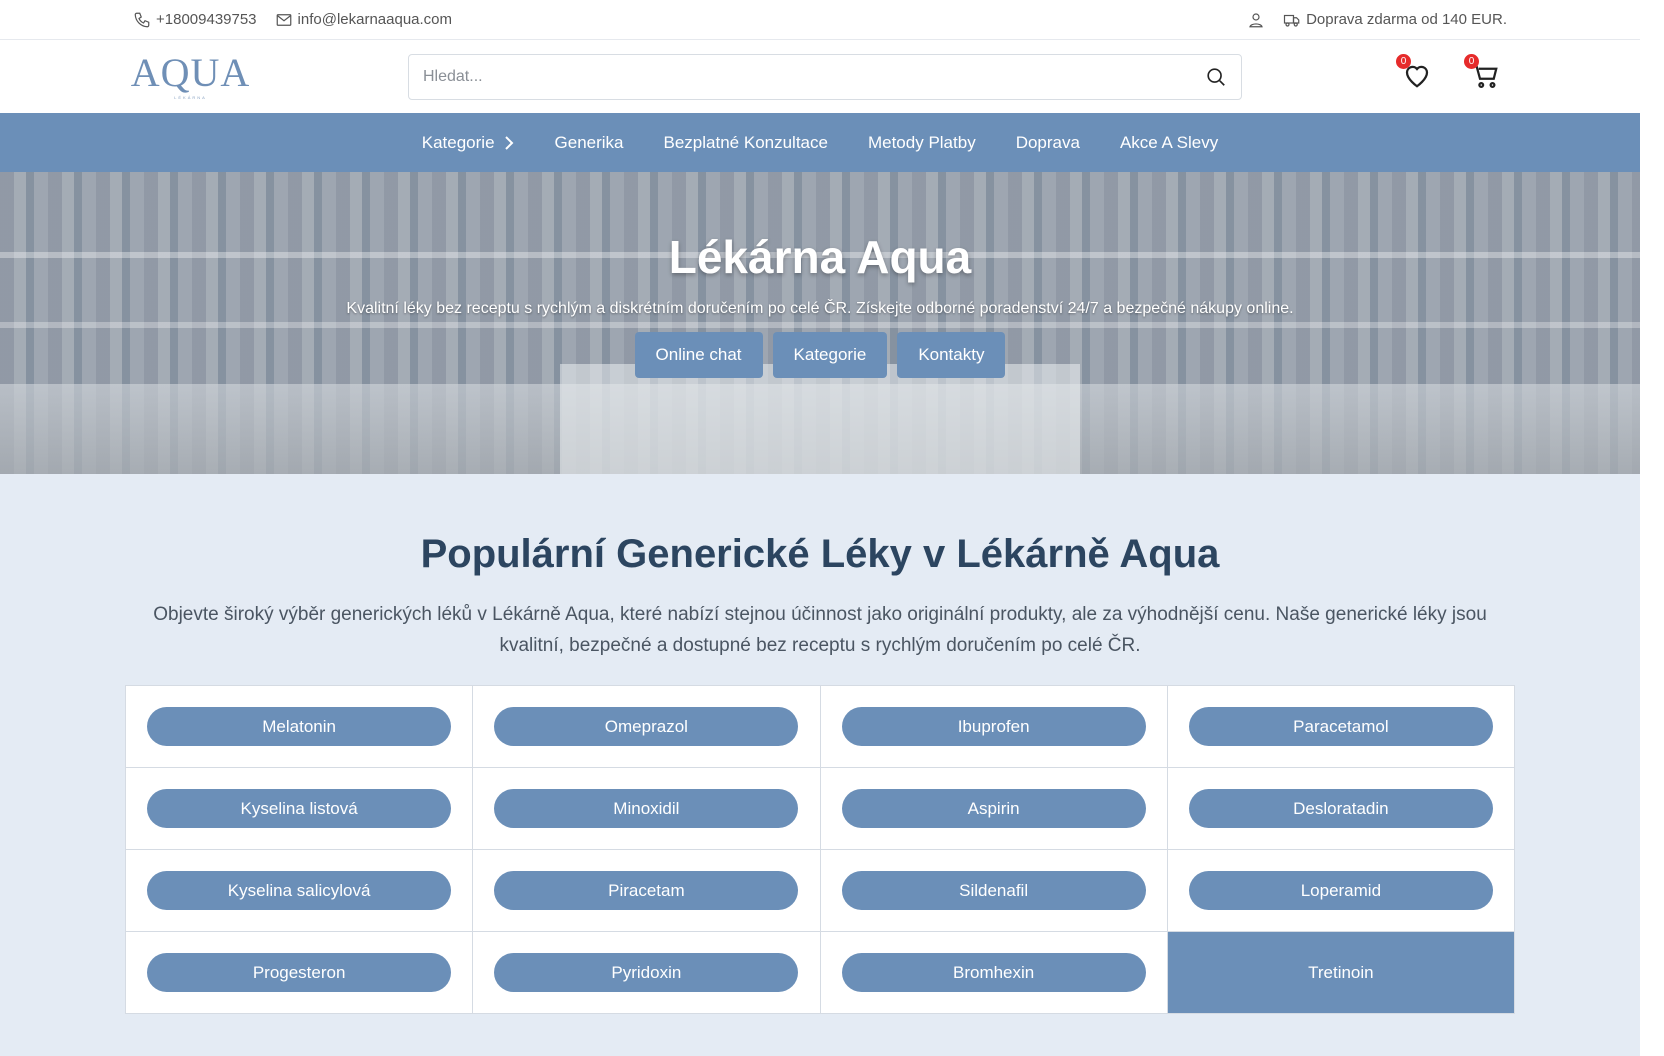  I want to click on drug-cell: Bromhexin, so click(994, 973).